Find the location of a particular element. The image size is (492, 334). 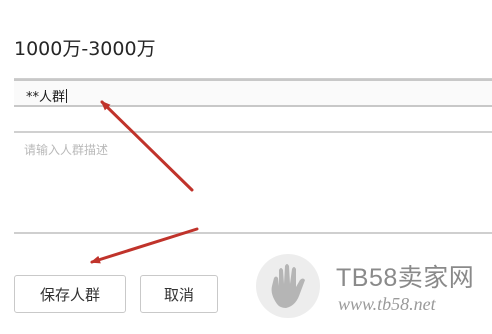

crowd-name-value: **人群 is located at coordinates (47, 97).